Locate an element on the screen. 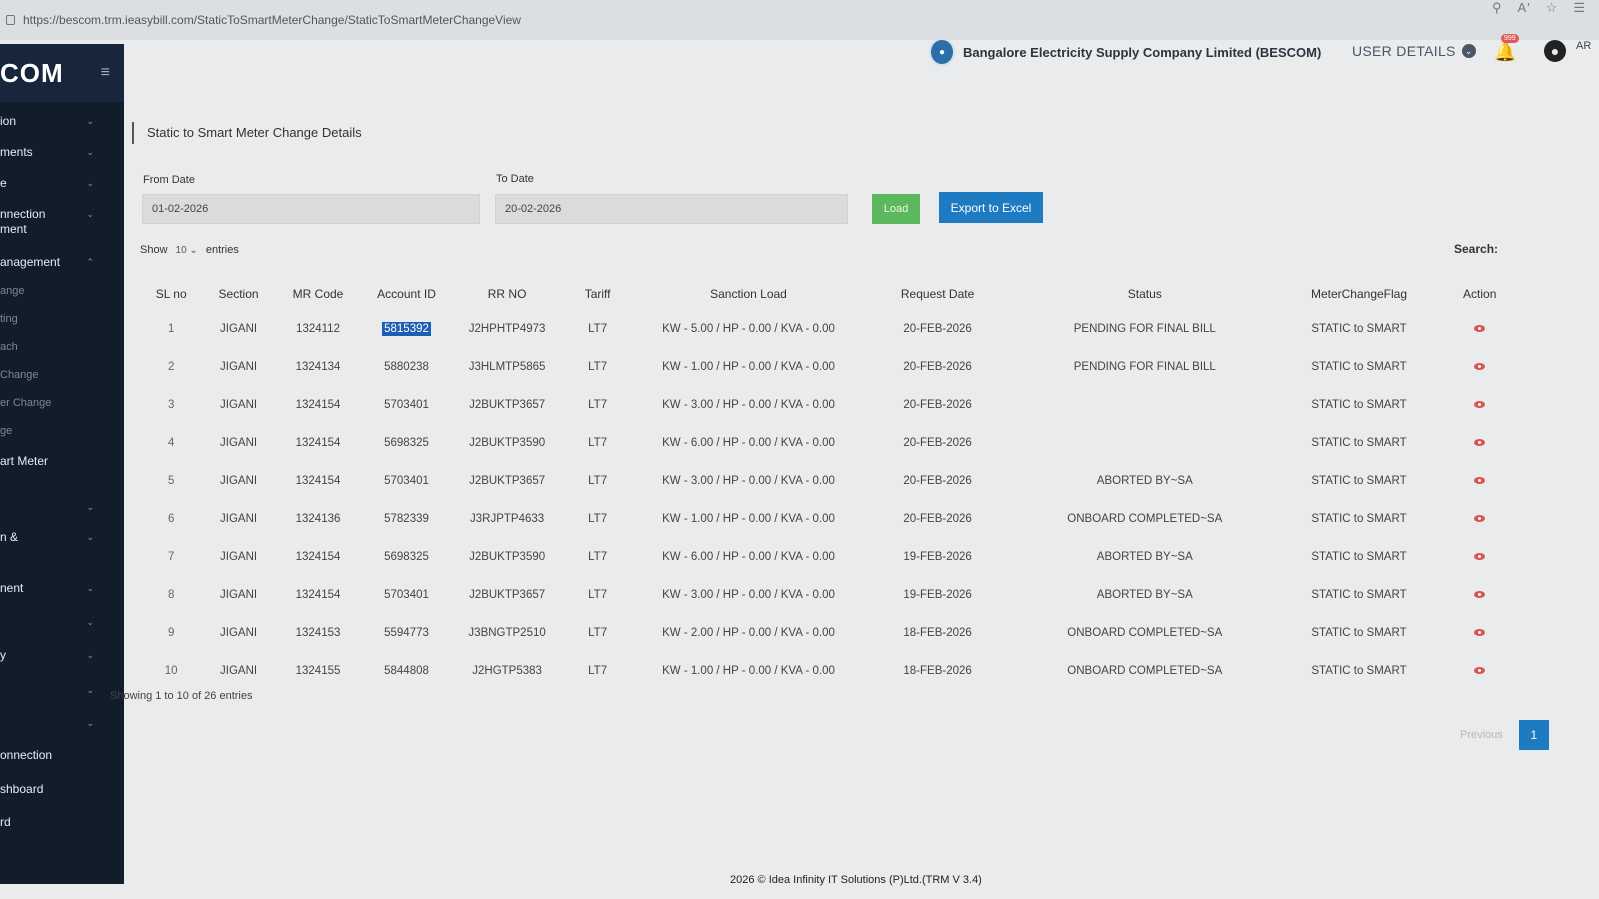 This screenshot has height=899, width=1599. cell-text: 10 is located at coordinates (171, 671).